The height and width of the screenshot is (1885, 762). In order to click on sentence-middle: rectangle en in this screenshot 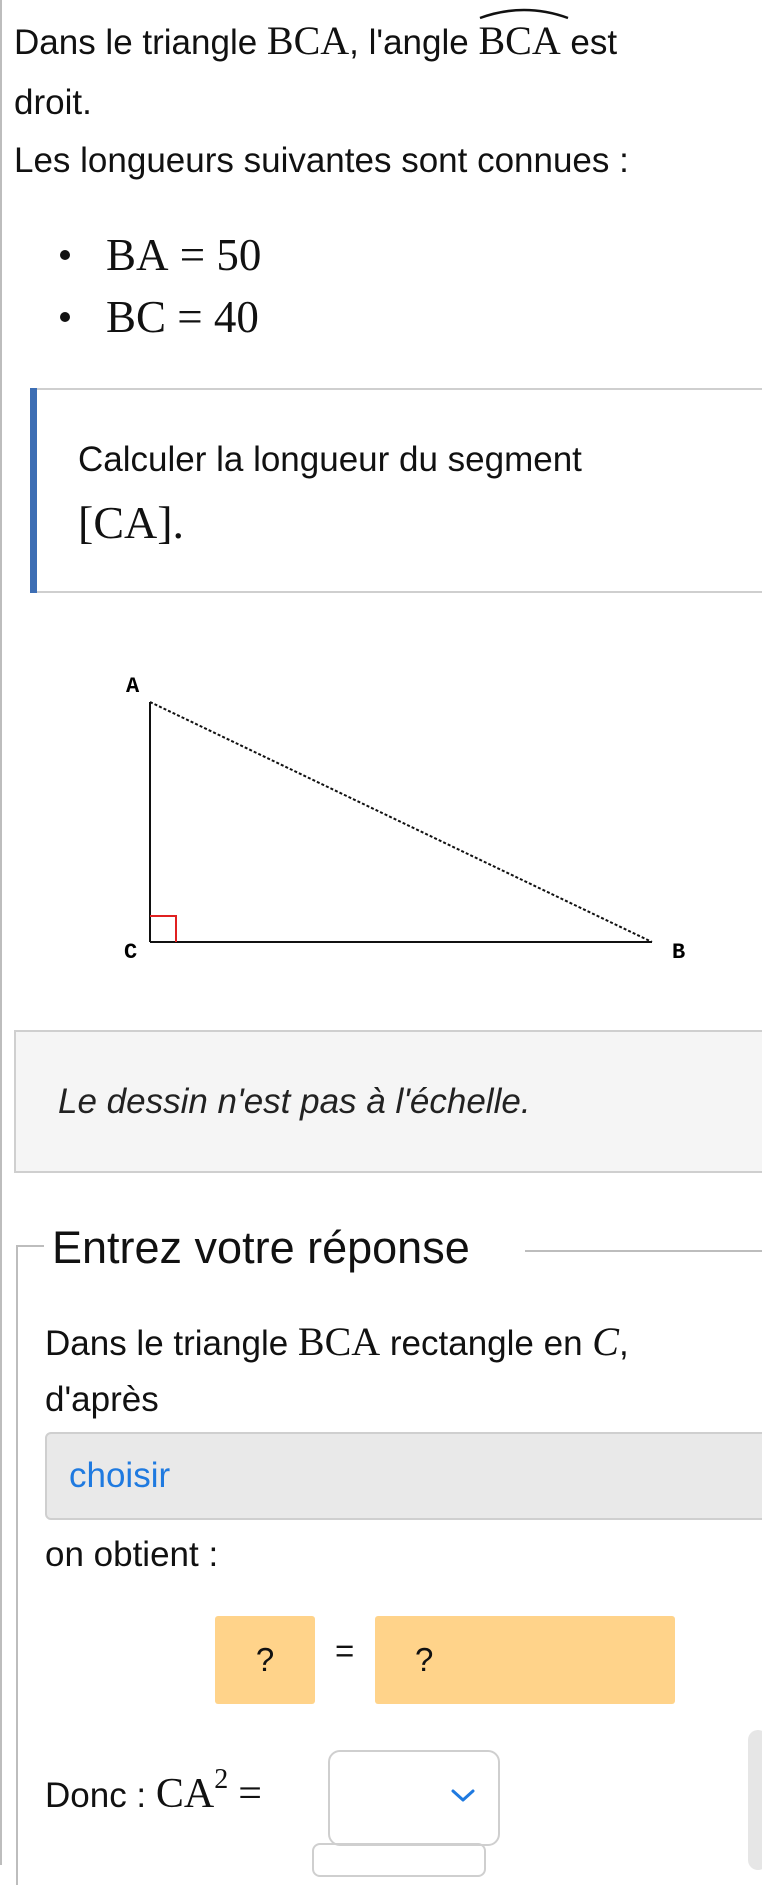, I will do `click(486, 1343)`.